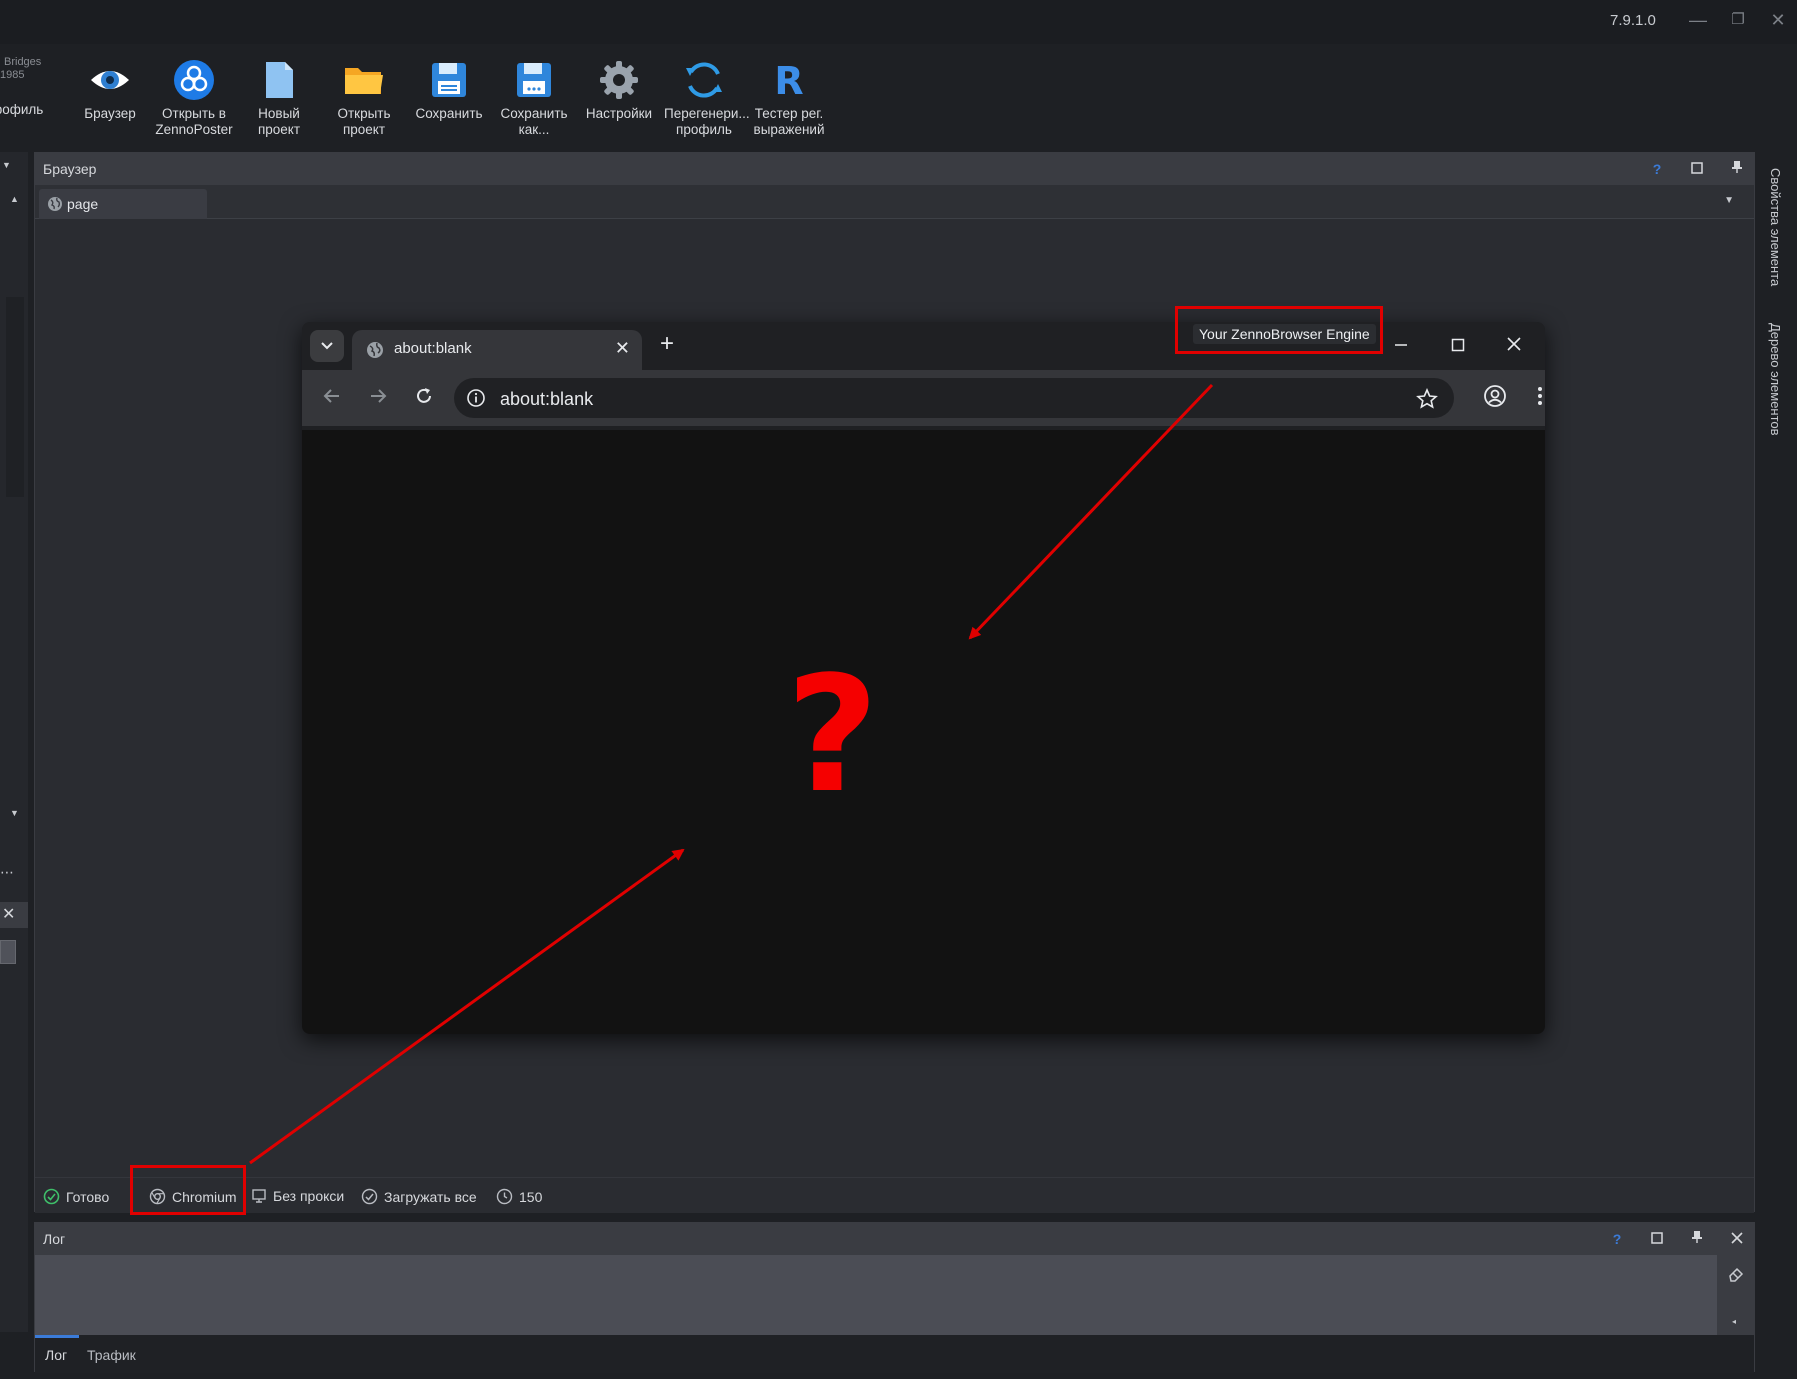  What do you see at coordinates (1697, 1239) in the screenshot?
I see `log-pin-icon` at bounding box center [1697, 1239].